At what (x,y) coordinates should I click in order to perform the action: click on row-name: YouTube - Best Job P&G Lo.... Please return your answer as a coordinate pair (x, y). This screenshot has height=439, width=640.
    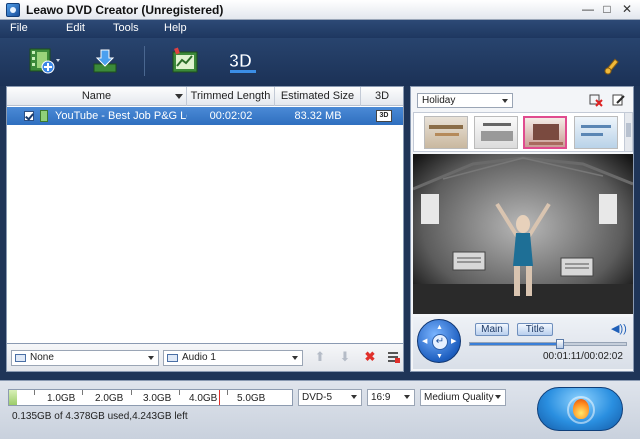
    Looking at the image, I should click on (121, 116).